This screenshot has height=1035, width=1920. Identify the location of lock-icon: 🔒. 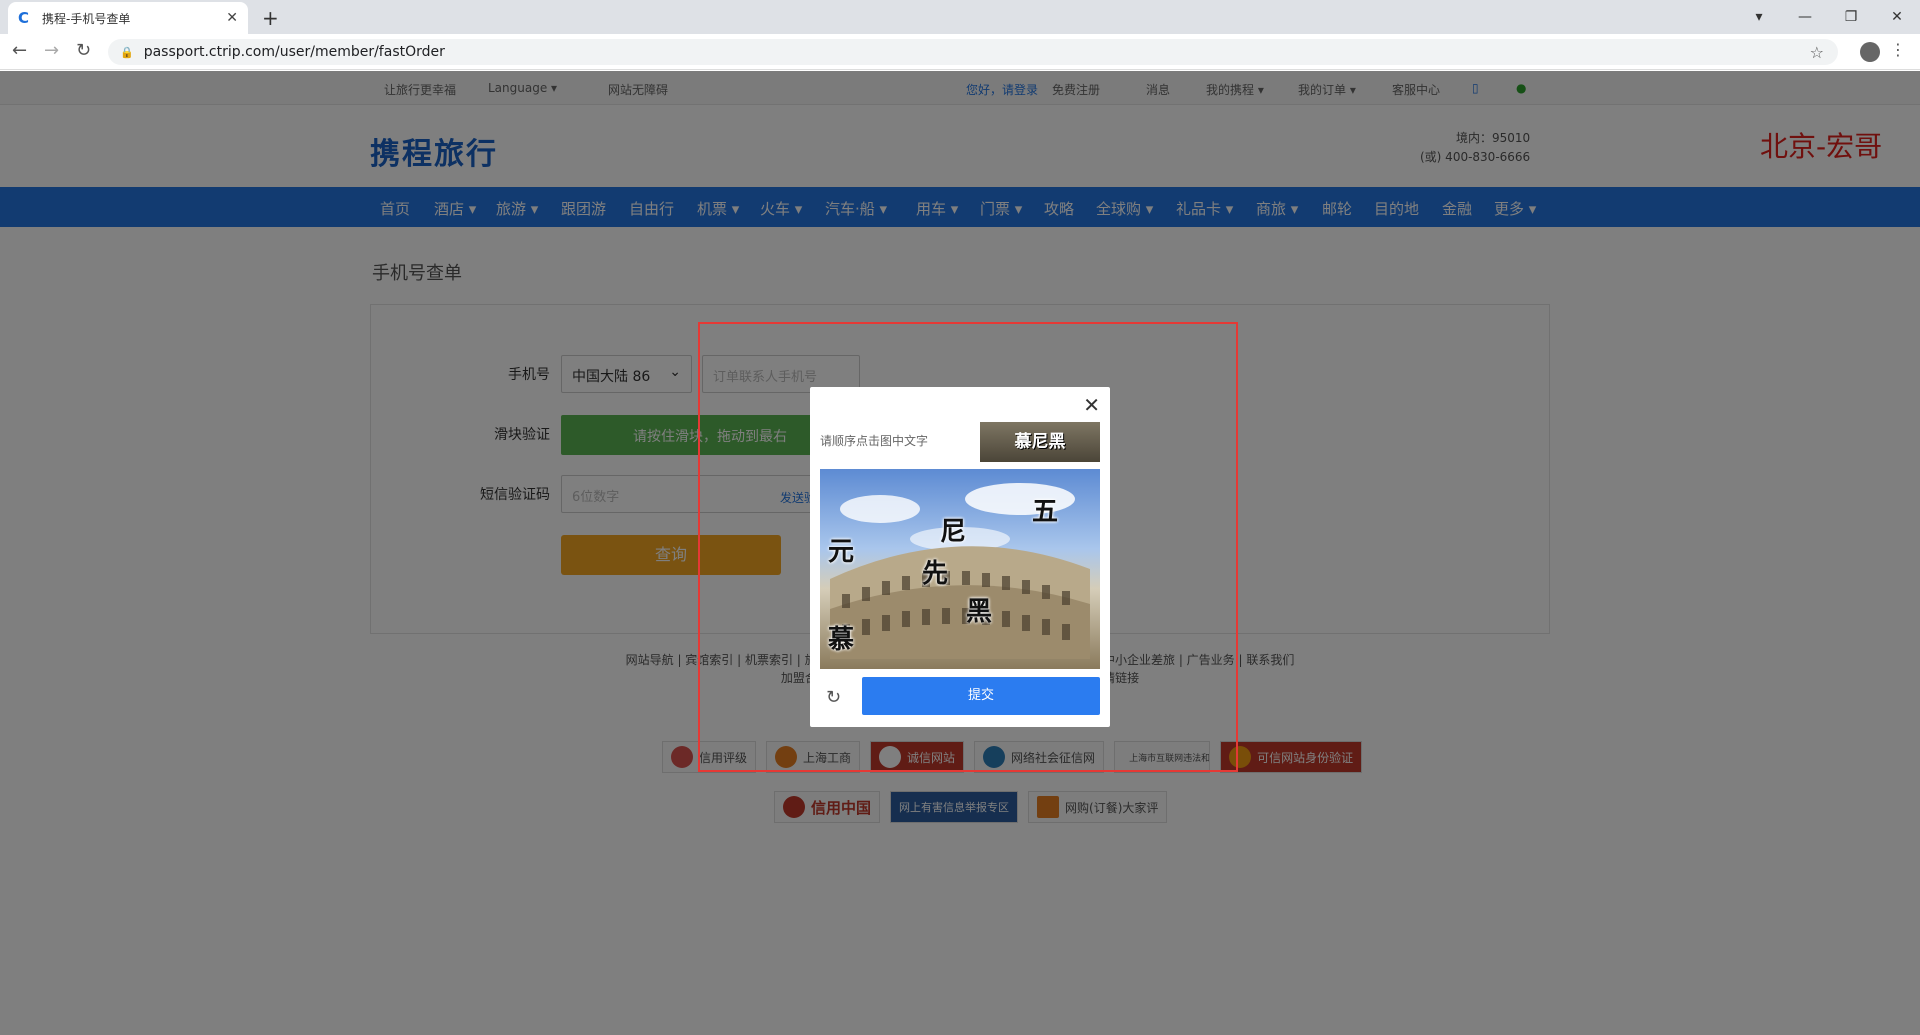
(127, 52).